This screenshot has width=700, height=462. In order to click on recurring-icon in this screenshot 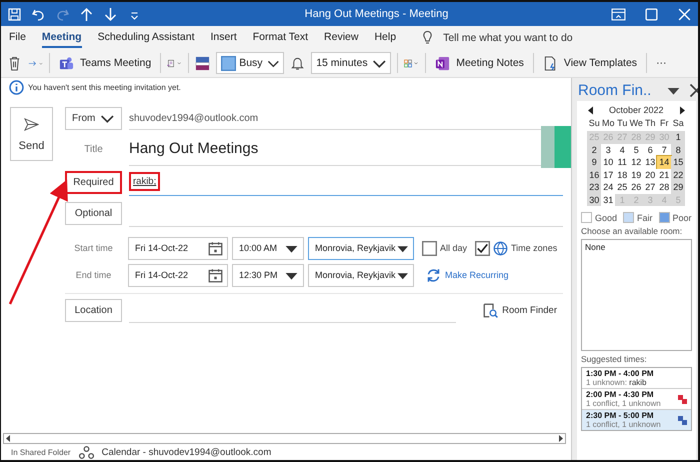, I will do `click(433, 275)`.